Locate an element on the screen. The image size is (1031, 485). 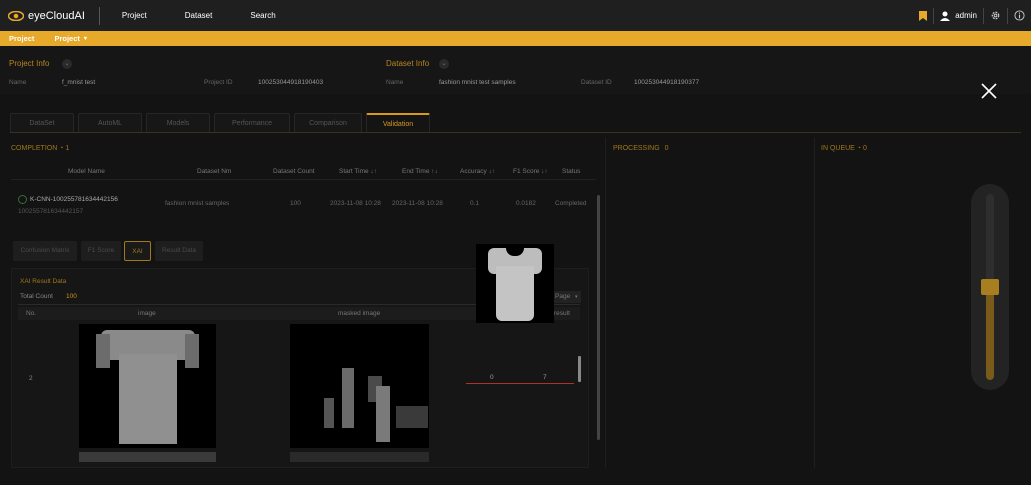
top-navbar: eyeCloudAI Project Dataset Search admin is located at coordinates (515, 15).